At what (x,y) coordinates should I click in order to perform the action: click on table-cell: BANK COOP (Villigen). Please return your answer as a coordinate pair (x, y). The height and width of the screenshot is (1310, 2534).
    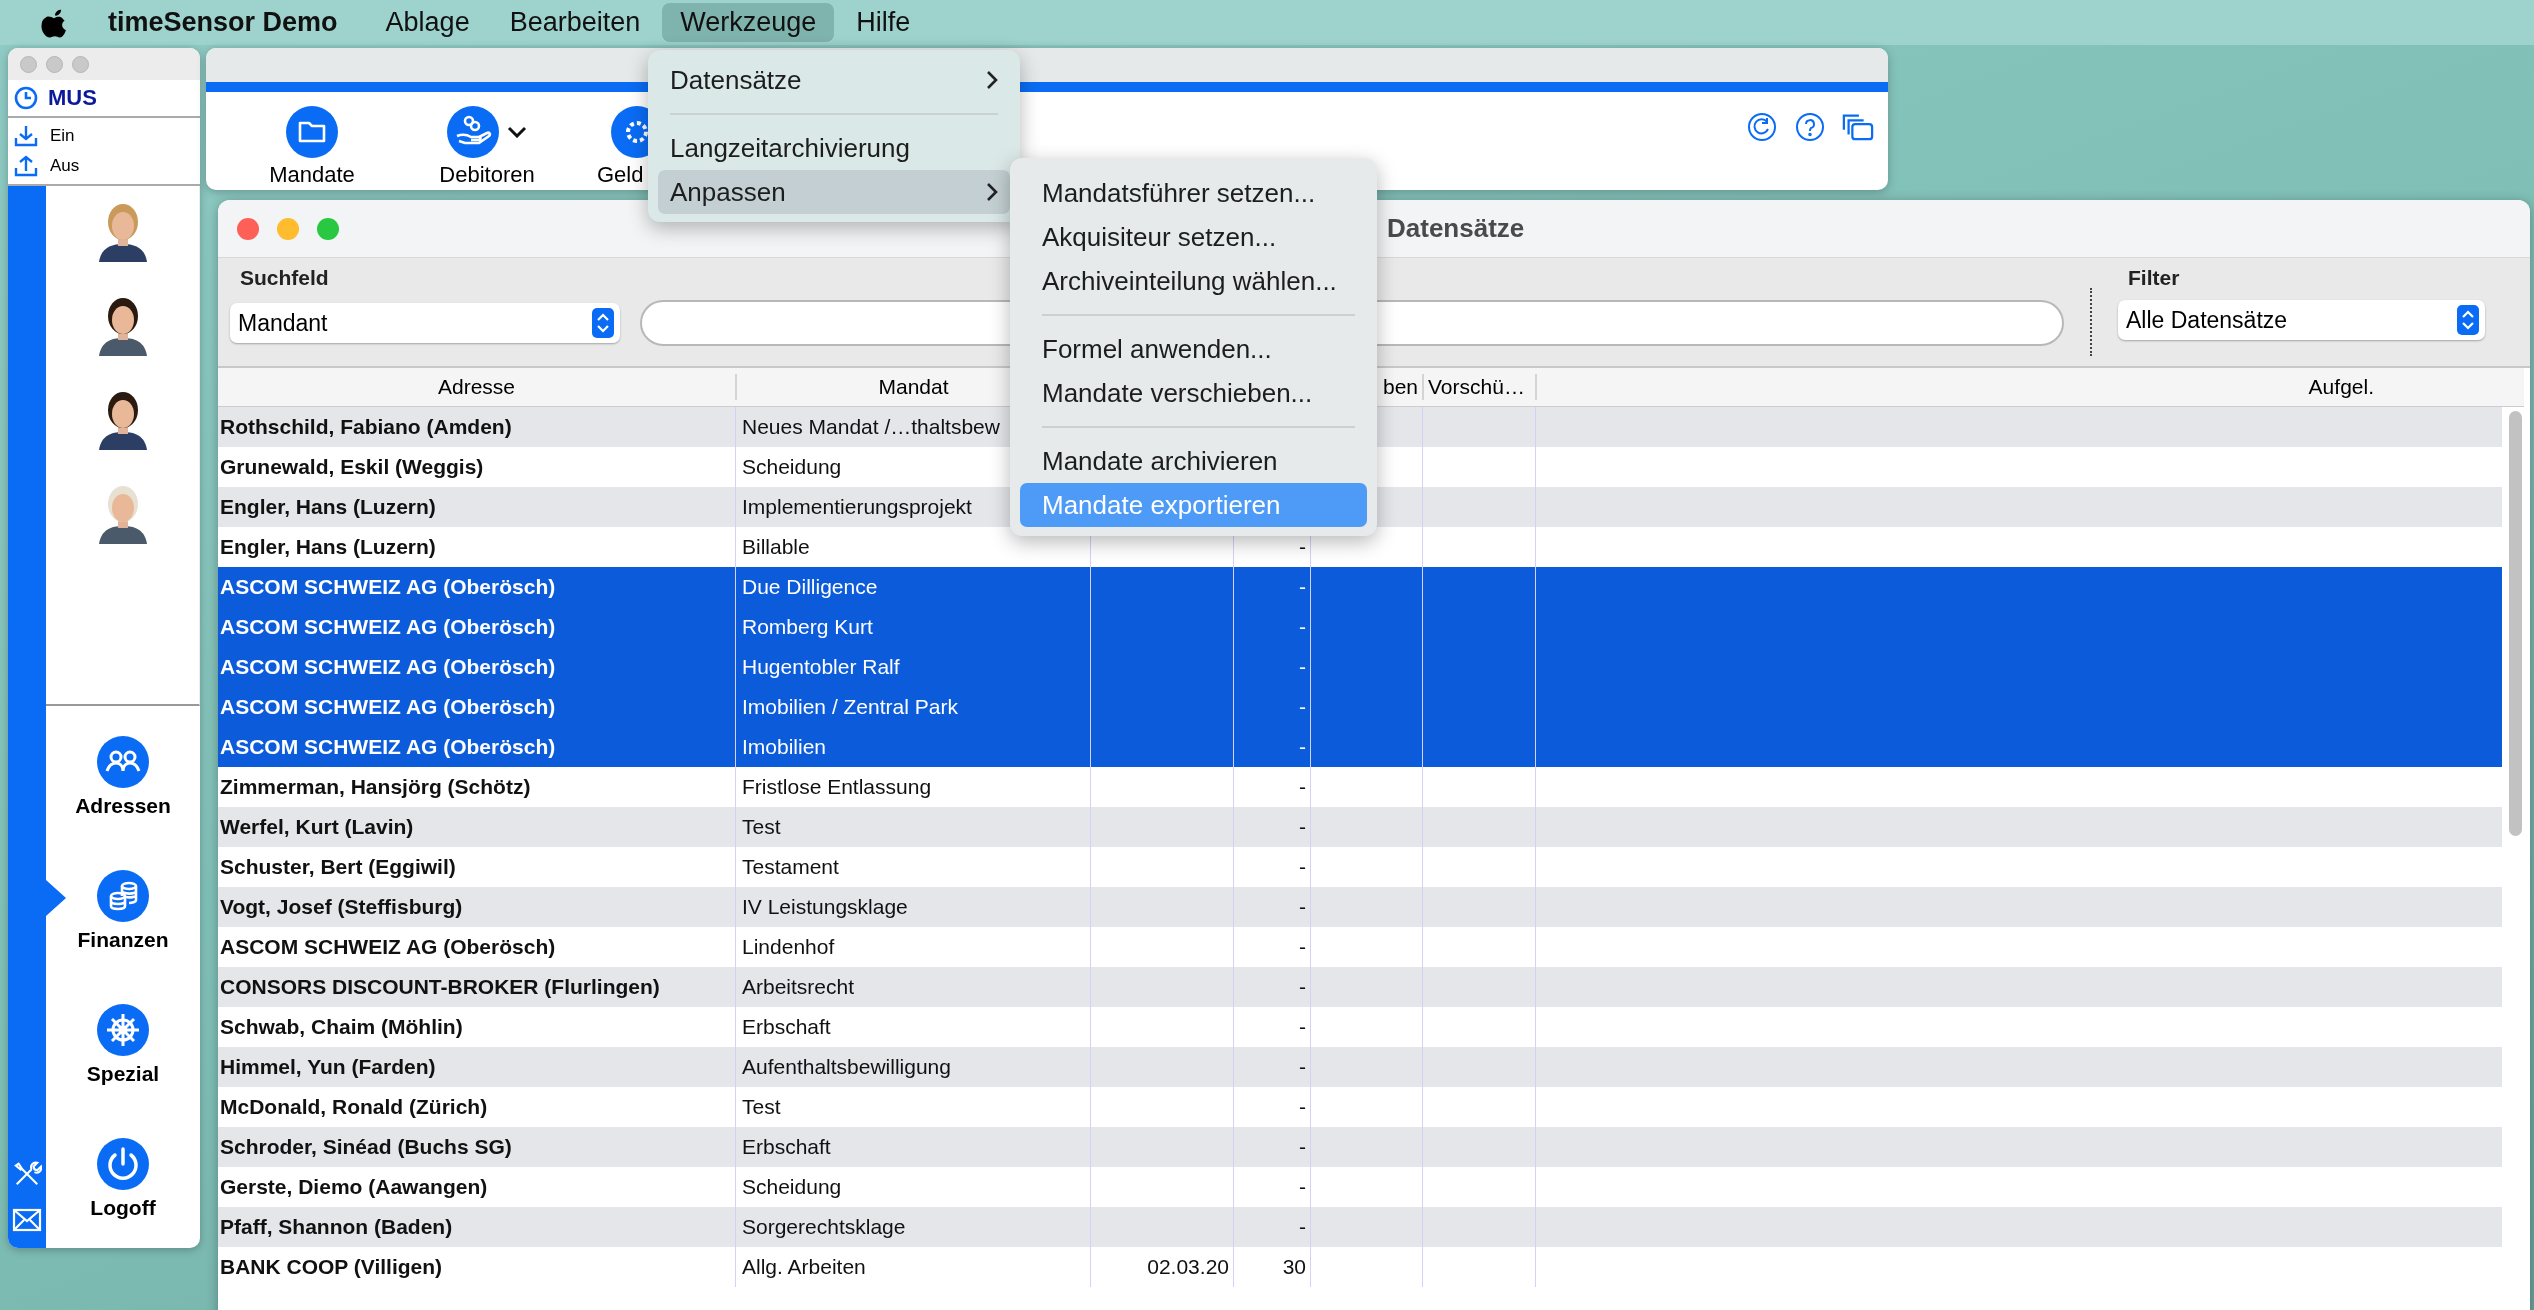
    Looking at the image, I should click on (331, 1267).